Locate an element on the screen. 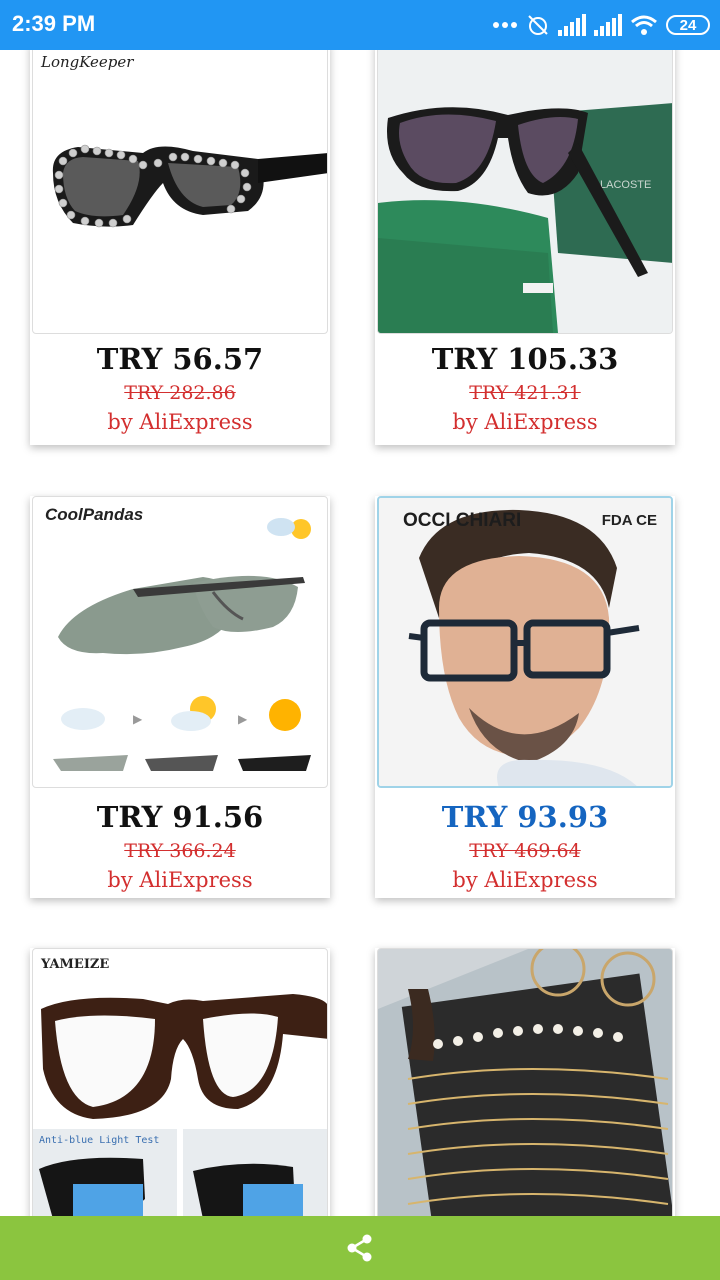  product-image: LongKeeper is located at coordinates (180, 192).